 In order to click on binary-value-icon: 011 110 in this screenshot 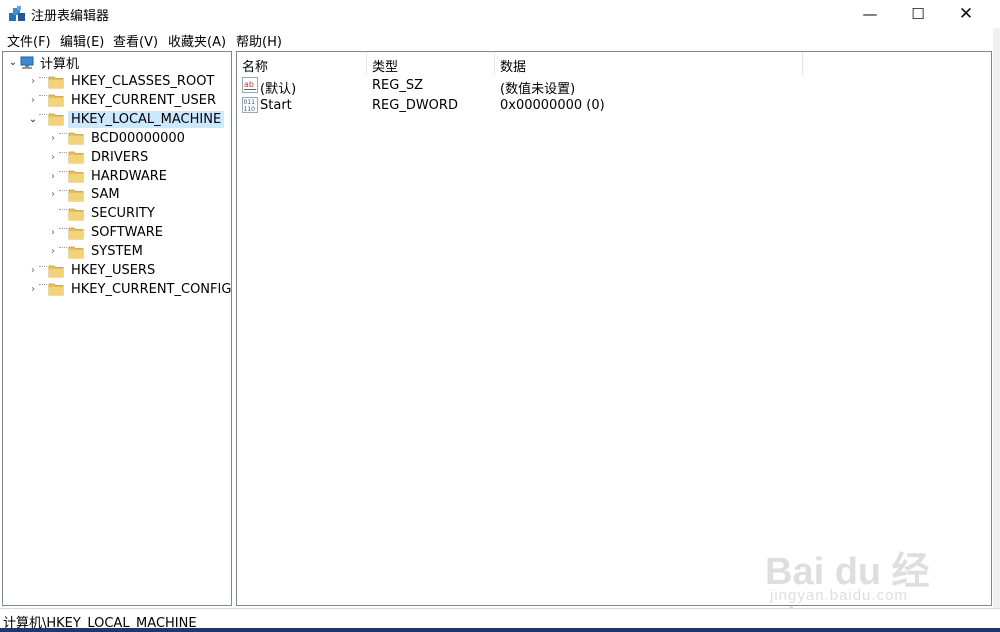, I will do `click(250, 105)`.